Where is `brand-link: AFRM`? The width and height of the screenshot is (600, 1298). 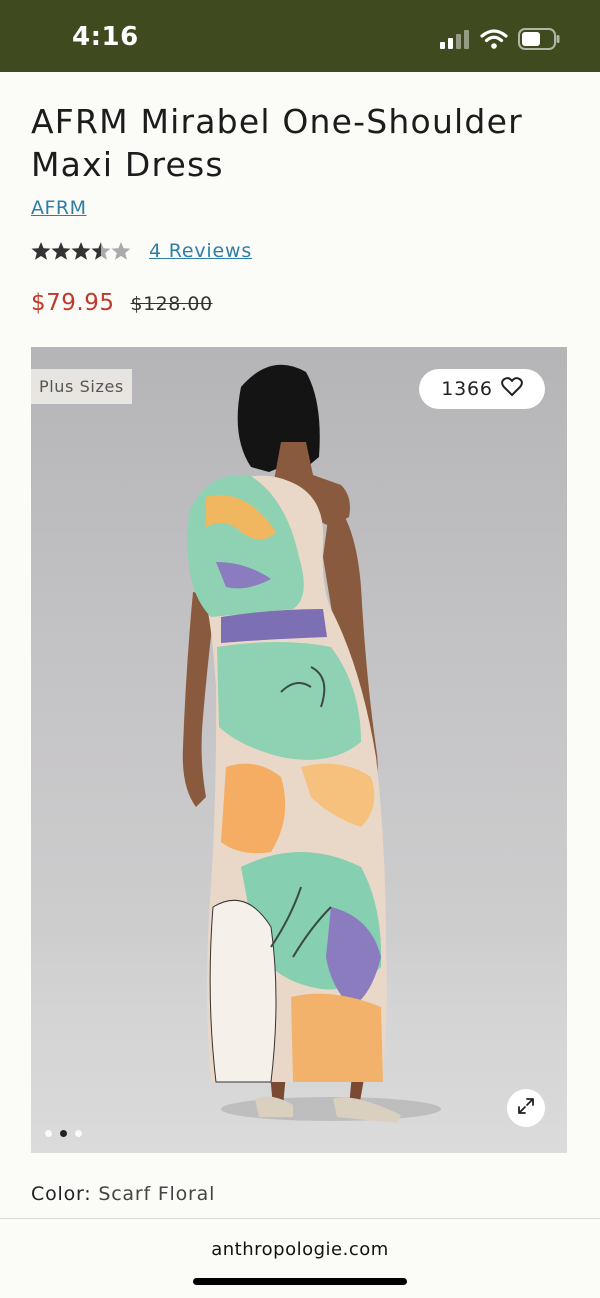
brand-link: AFRM is located at coordinates (59, 208).